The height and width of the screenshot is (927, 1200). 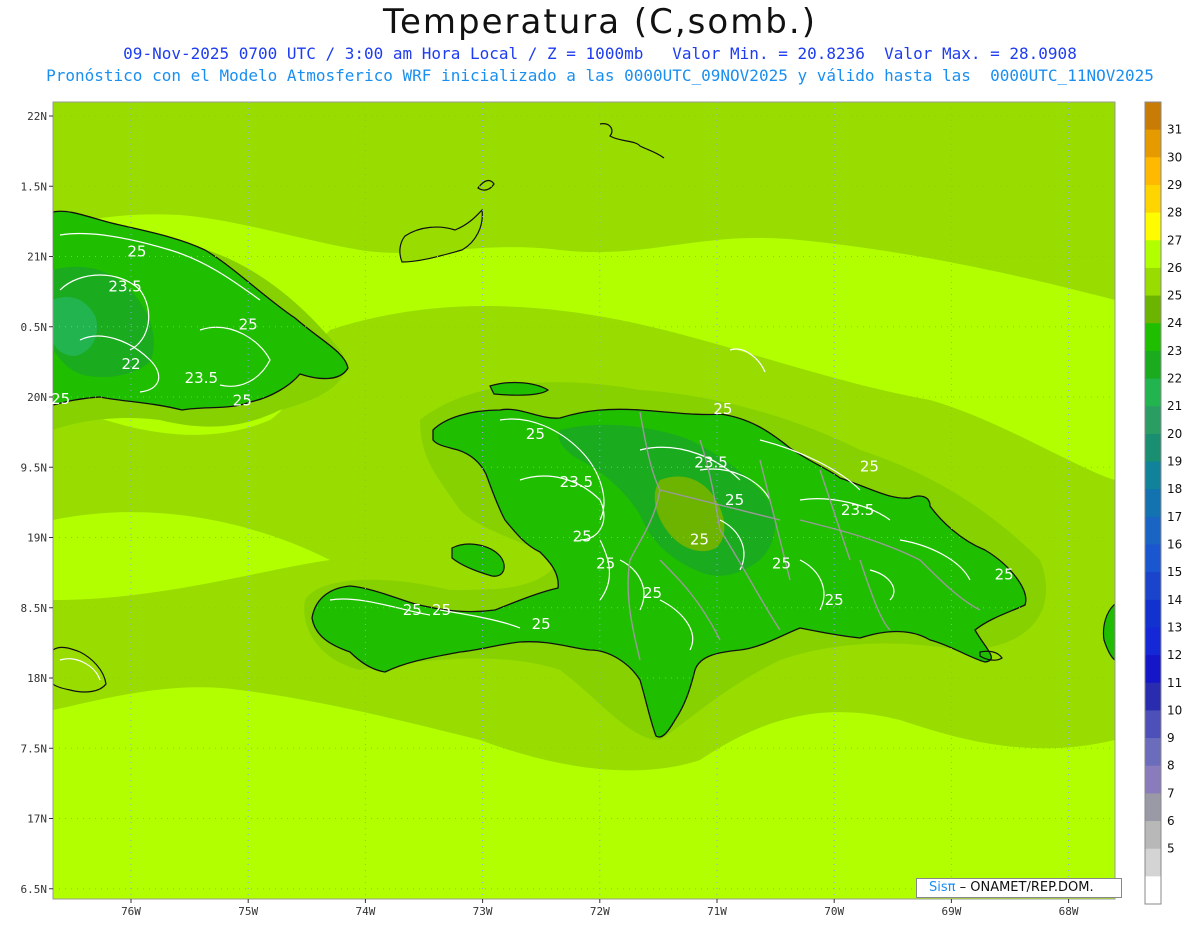 I want to click on legend-label: 15, so click(x=1174, y=572).